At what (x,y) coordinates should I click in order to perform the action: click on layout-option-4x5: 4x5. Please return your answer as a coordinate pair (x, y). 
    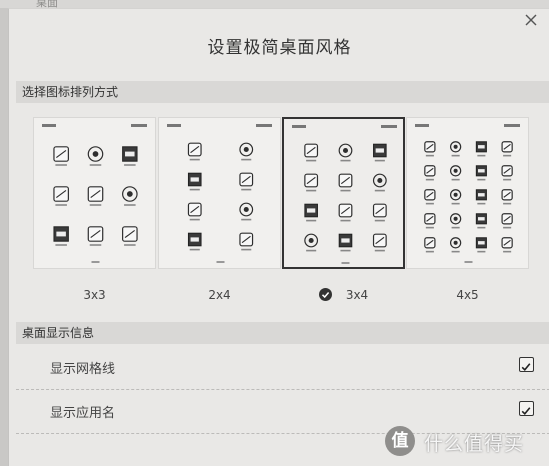
    Looking at the image, I should click on (467, 212).